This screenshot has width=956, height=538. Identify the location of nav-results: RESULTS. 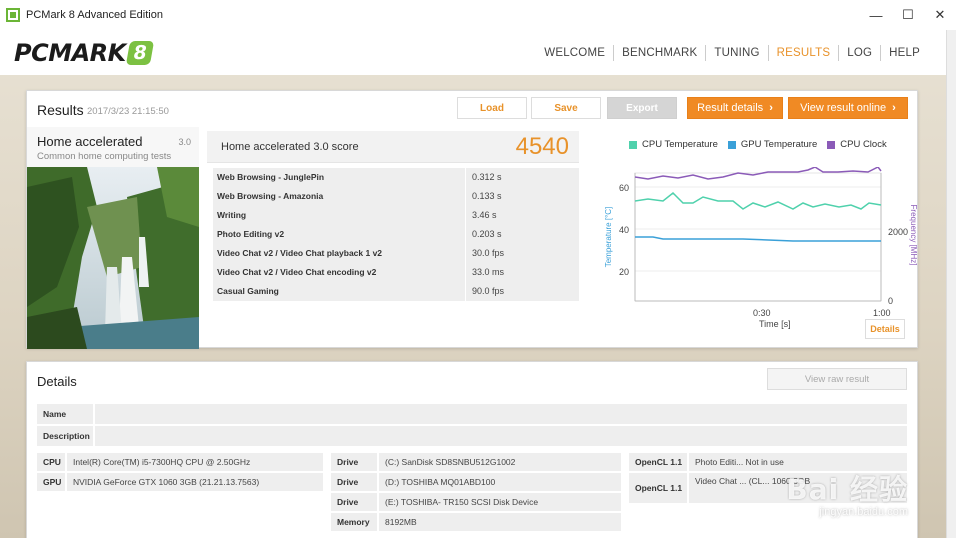
(804, 52).